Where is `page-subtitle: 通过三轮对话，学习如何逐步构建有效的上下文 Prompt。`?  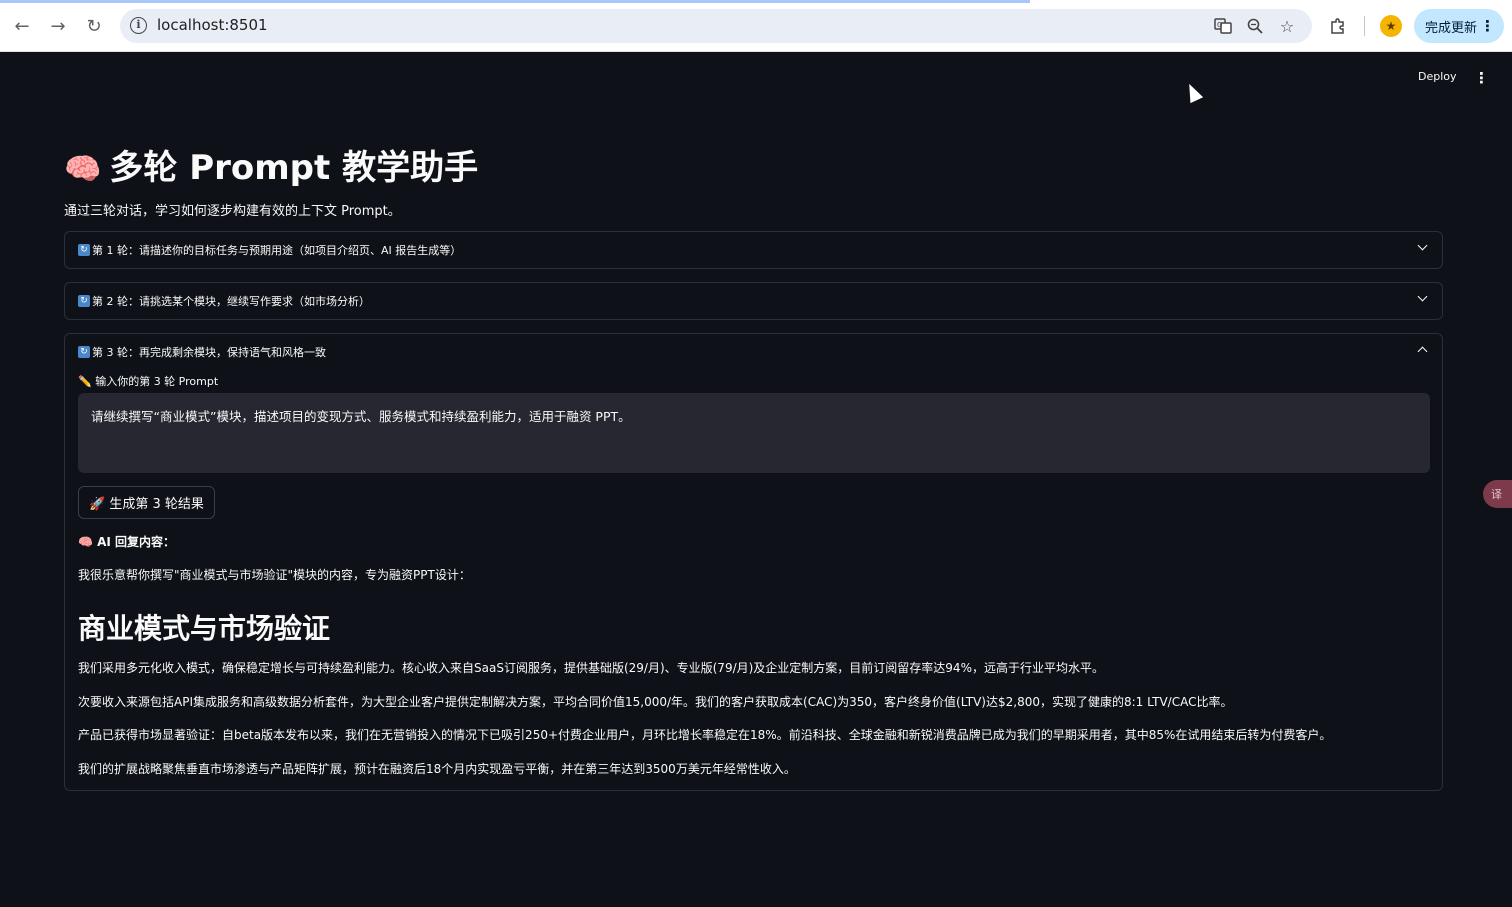
page-subtitle: 通过三轮对话，学习如何逐步构建有效的上下文 Prompt。 is located at coordinates (232, 211).